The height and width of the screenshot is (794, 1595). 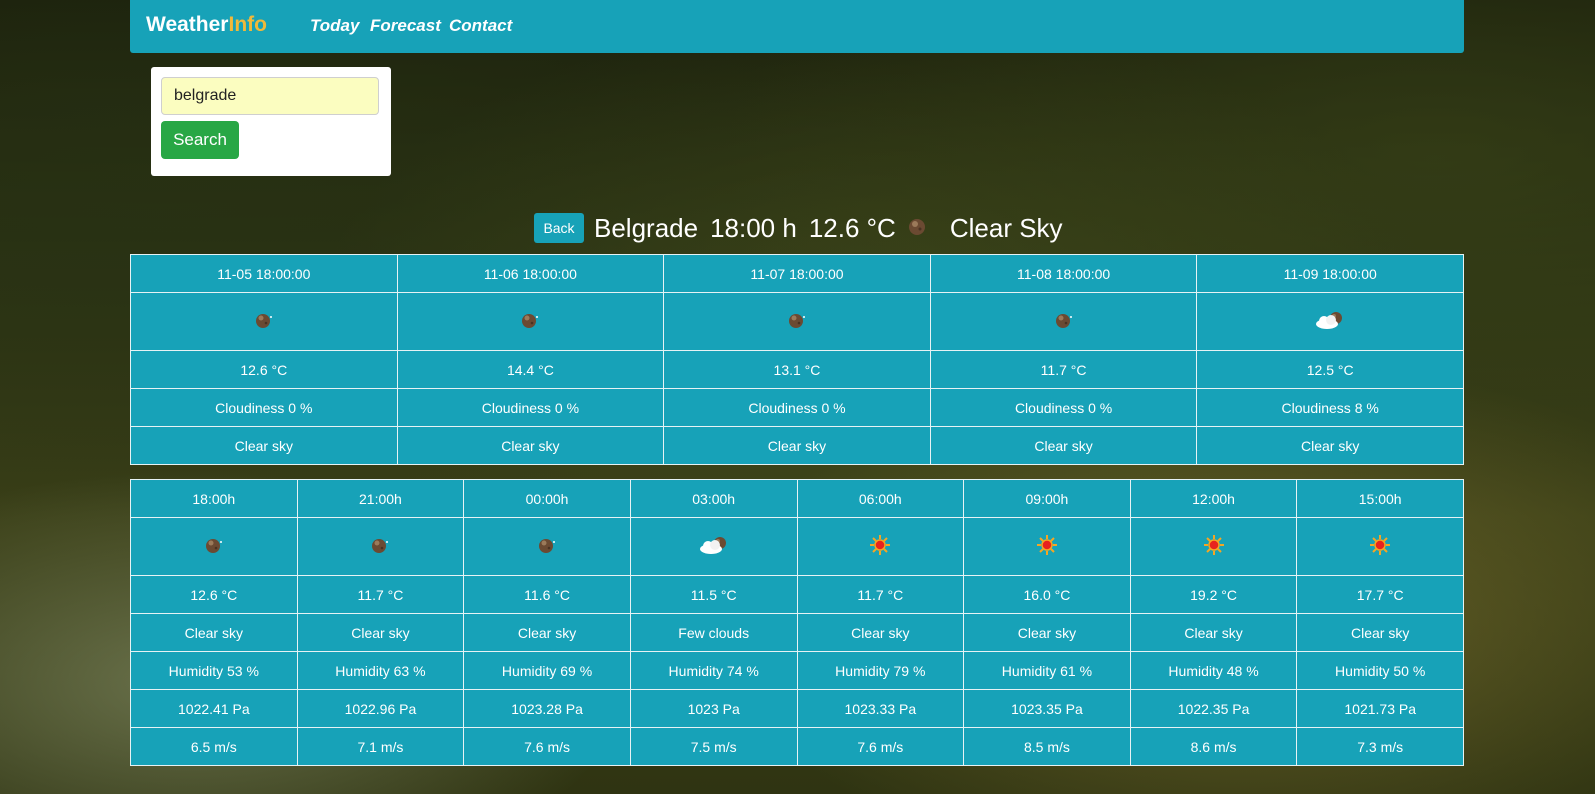 I want to click on hourly-pressure-cell: 1023.35 Pa, so click(x=1047, y=708).